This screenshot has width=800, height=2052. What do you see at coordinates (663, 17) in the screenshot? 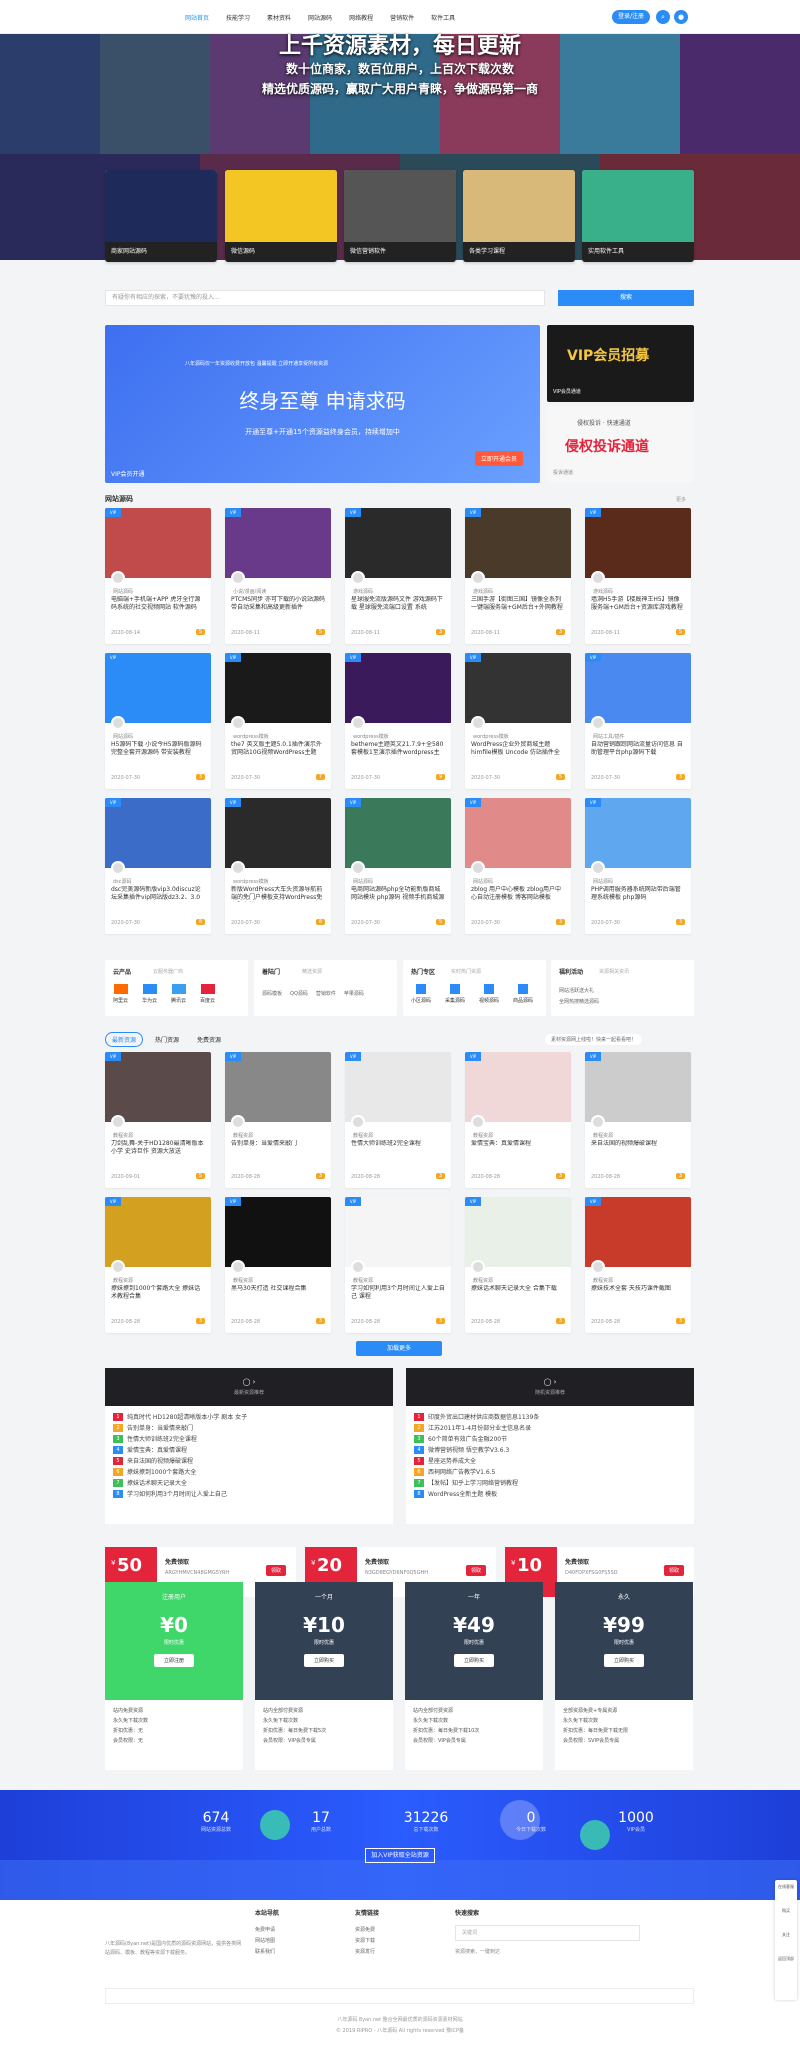
I see `search-icon: ⌕` at bounding box center [663, 17].